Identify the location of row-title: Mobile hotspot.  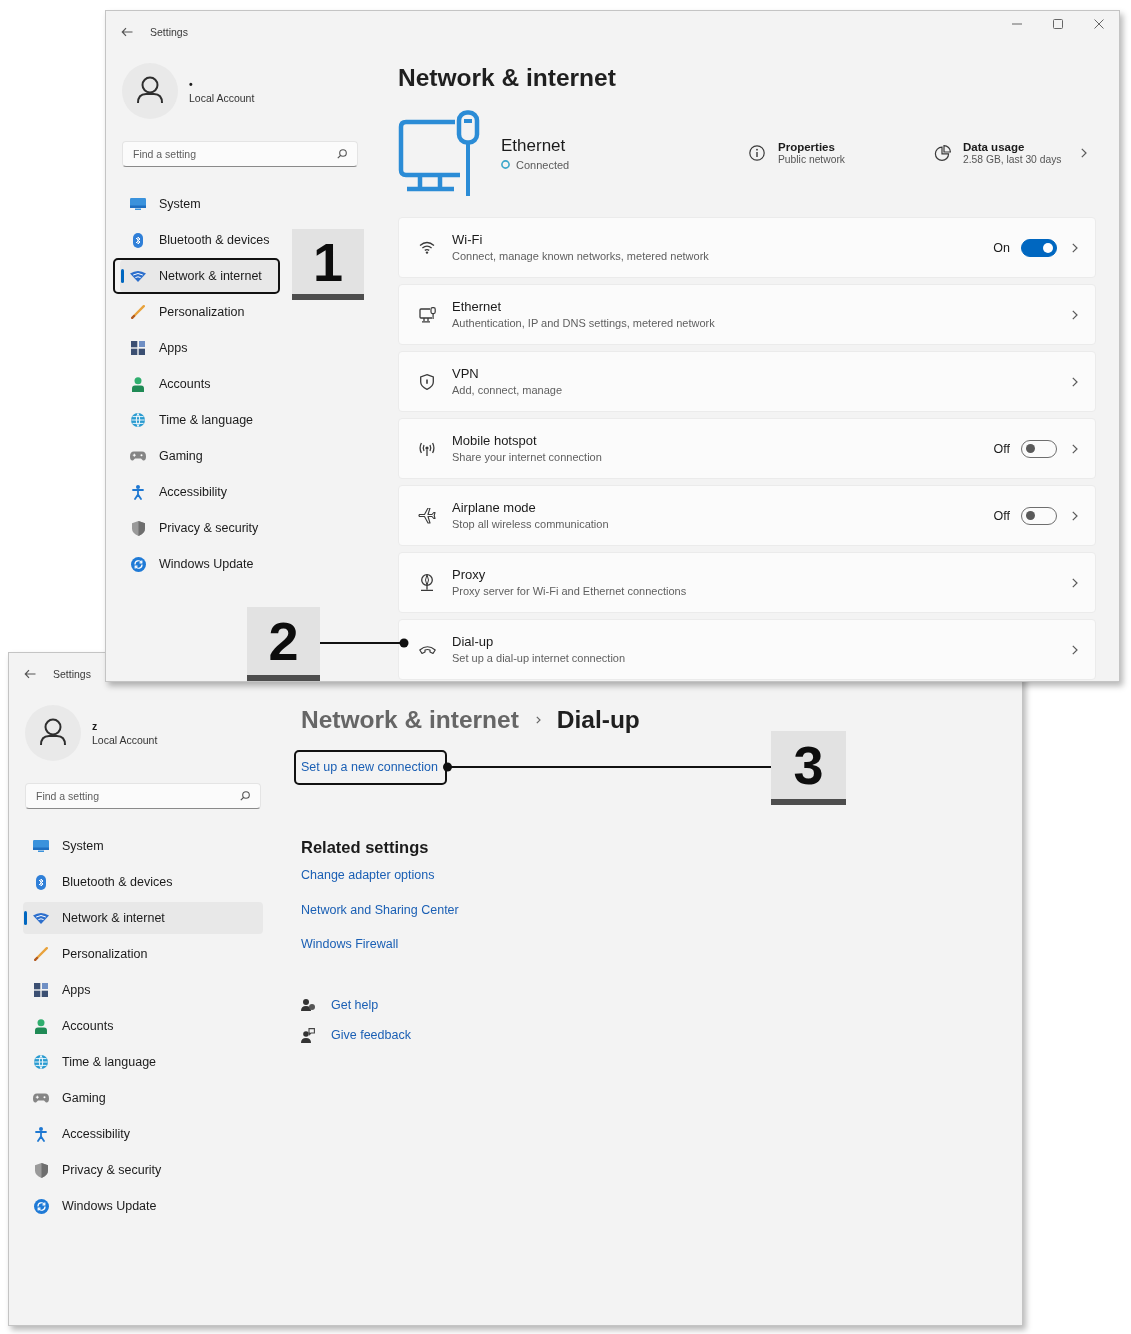
(494, 441).